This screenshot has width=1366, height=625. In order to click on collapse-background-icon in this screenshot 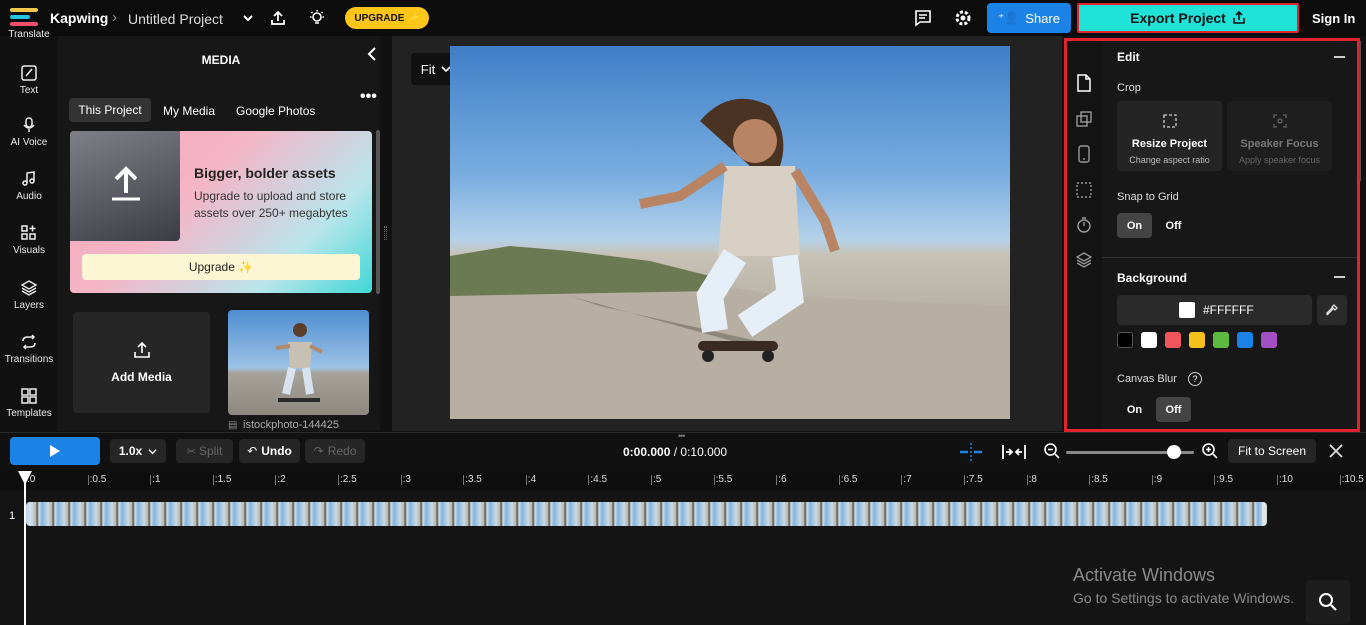, I will do `click(1339, 277)`.